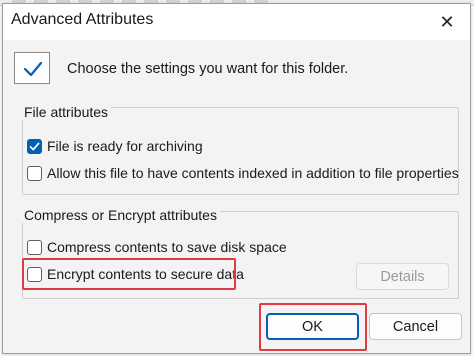 This screenshot has height=356, width=474. What do you see at coordinates (34, 146) in the screenshot?
I see `archive-checkbox` at bounding box center [34, 146].